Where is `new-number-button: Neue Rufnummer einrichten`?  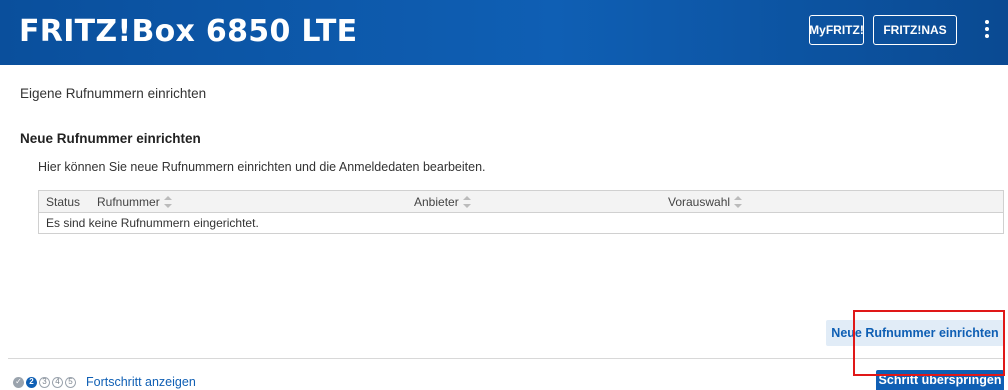
new-number-button: Neue Rufnummer einrichten is located at coordinates (915, 333).